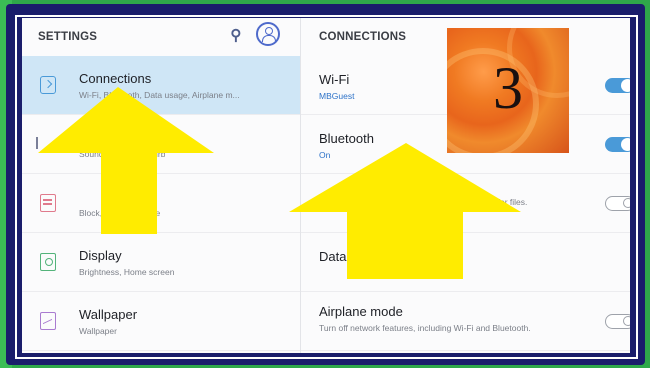 The height and width of the screenshot is (368, 650). What do you see at coordinates (68, 37) in the screenshot?
I see `sidebar-title: SETTINGS` at bounding box center [68, 37].